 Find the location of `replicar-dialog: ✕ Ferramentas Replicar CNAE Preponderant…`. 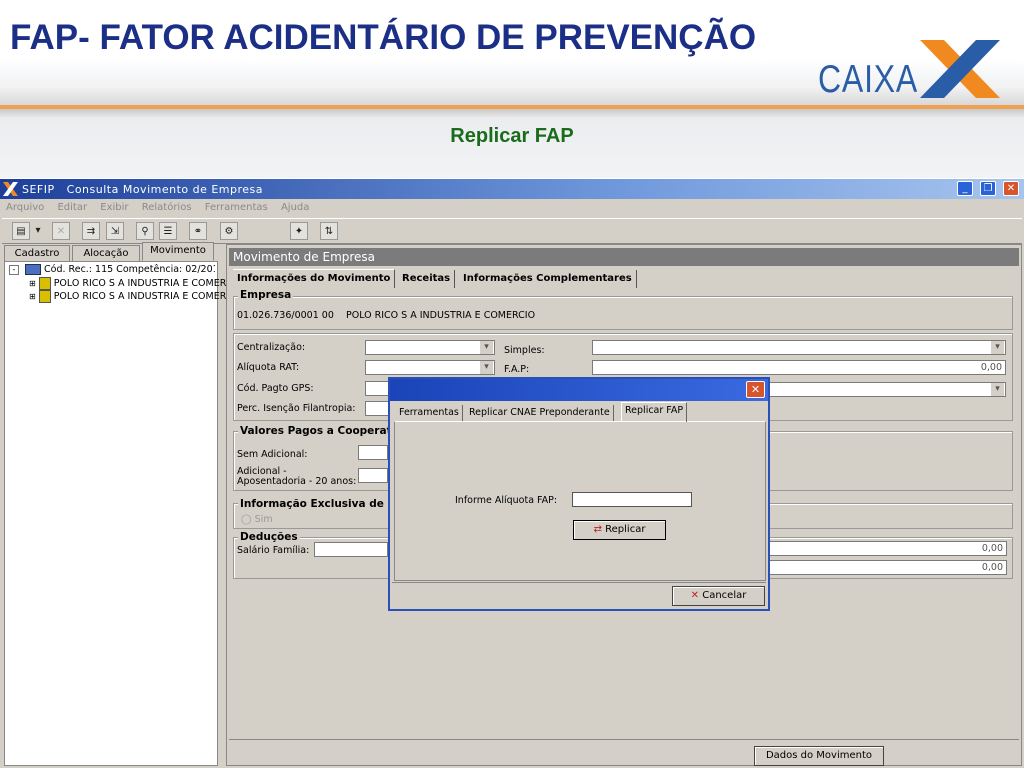

replicar-dialog: ✕ Ferramentas Replicar CNAE Preponderant… is located at coordinates (579, 494).